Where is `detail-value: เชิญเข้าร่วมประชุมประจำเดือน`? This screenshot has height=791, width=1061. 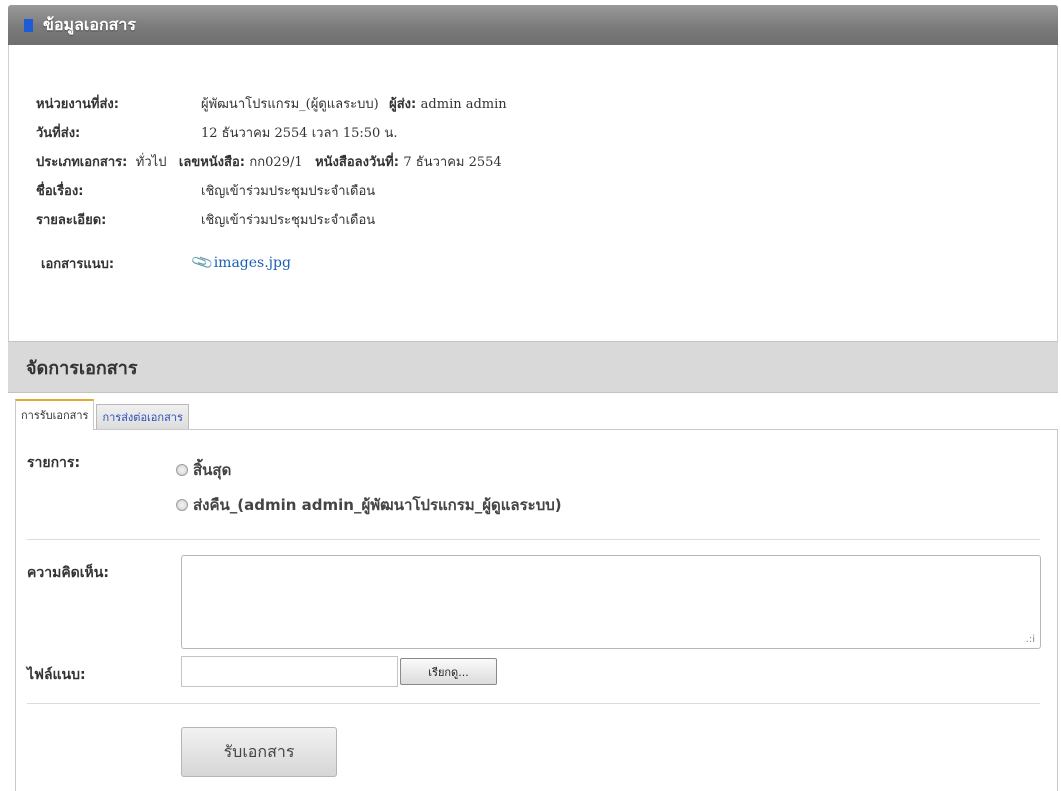
detail-value: เชิญเข้าร่วมประชุมประจำเดือน is located at coordinates (288, 220).